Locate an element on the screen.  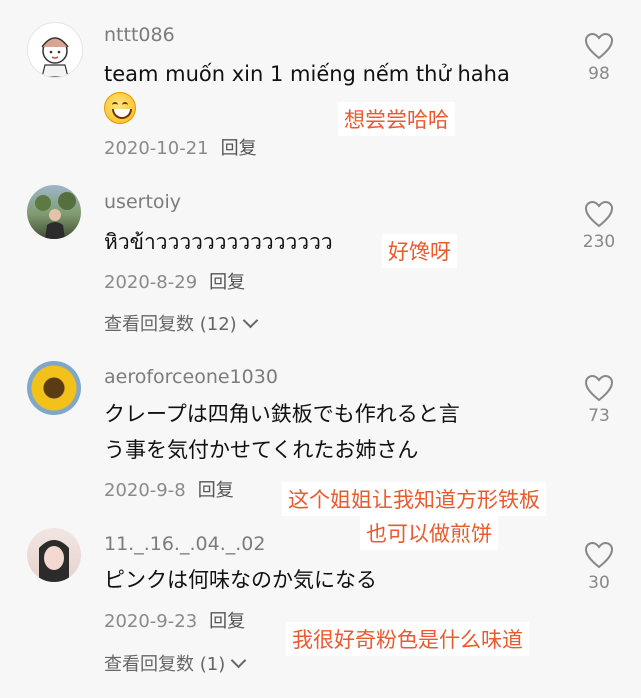
comment-meta: 2020-9-8 回复 is located at coordinates (169, 489).